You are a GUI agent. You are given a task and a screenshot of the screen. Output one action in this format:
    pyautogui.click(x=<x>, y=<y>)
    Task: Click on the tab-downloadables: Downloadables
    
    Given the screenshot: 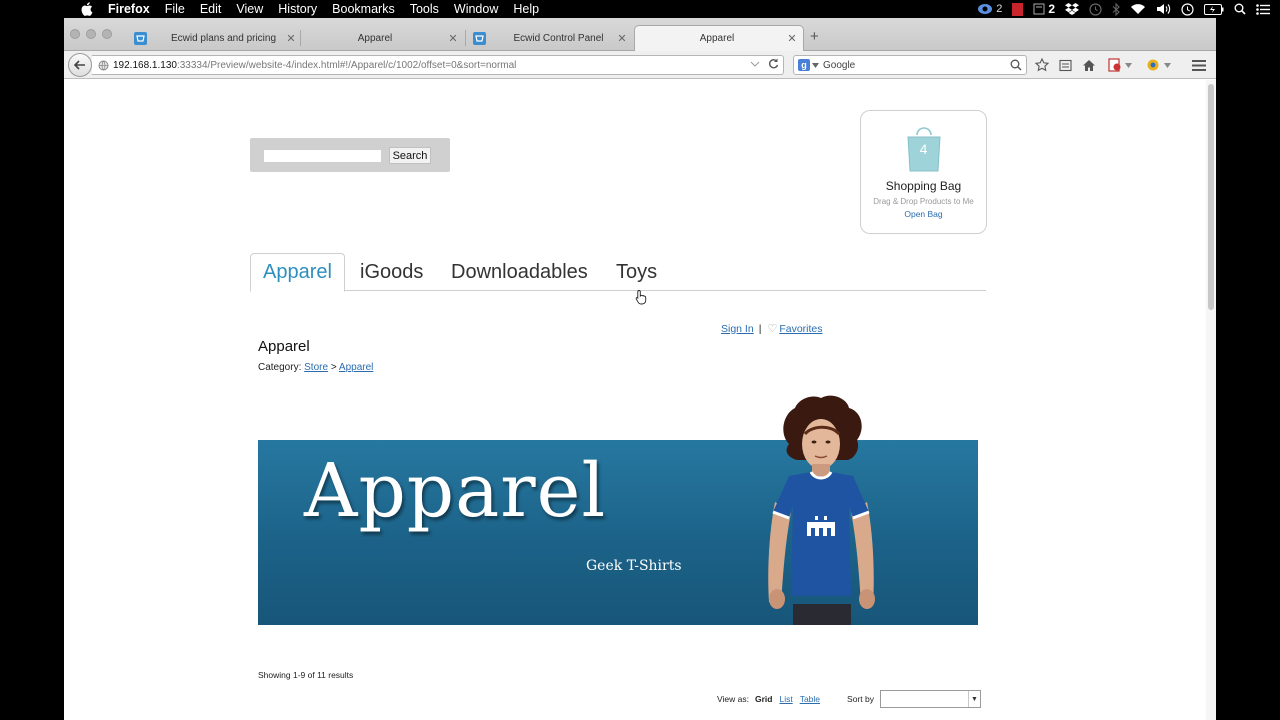 What is the action you would take?
    pyautogui.click(x=519, y=272)
    